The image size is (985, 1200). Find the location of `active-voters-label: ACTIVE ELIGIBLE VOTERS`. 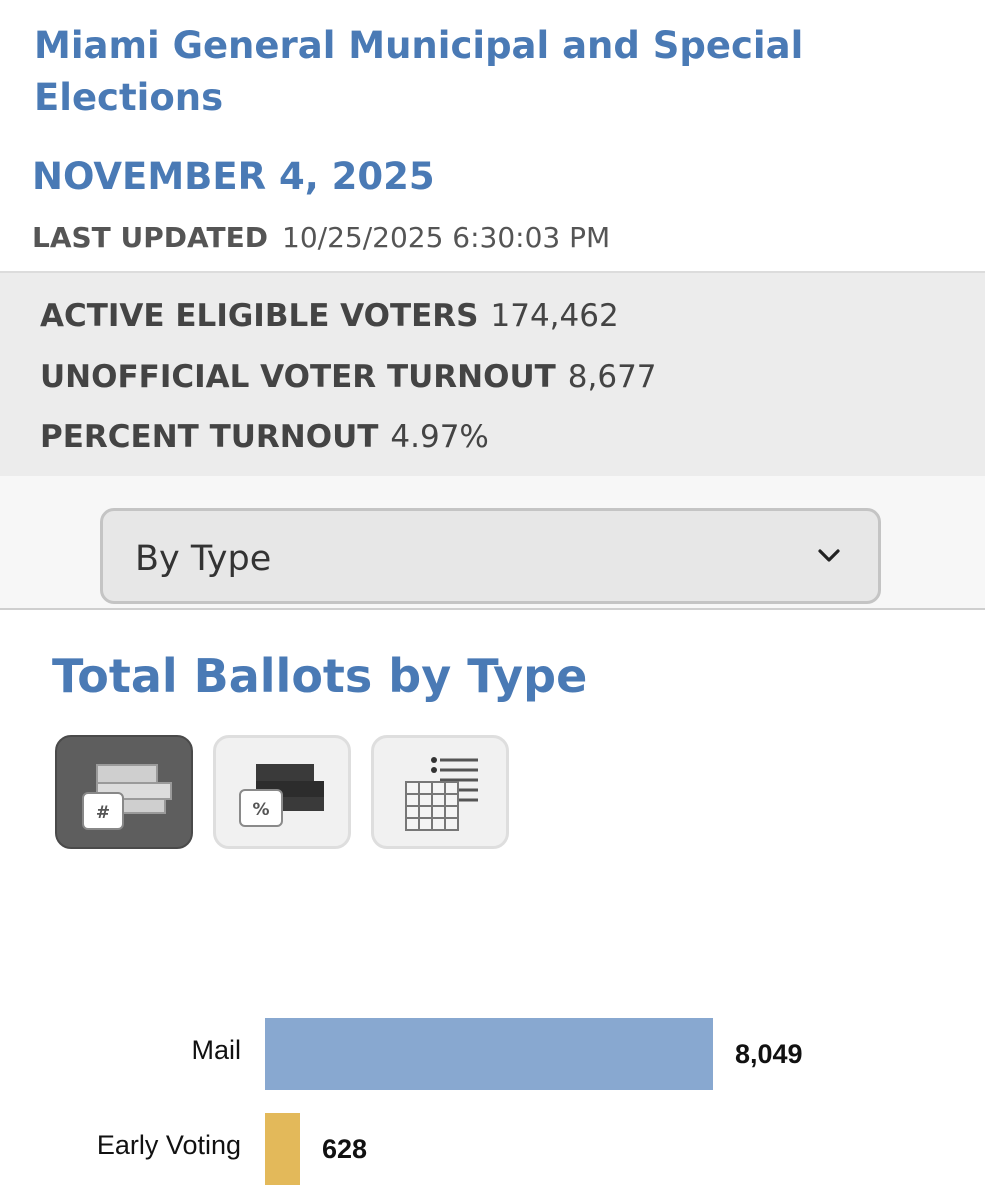

active-voters-label: ACTIVE ELIGIBLE VOTERS is located at coordinates (259, 316).